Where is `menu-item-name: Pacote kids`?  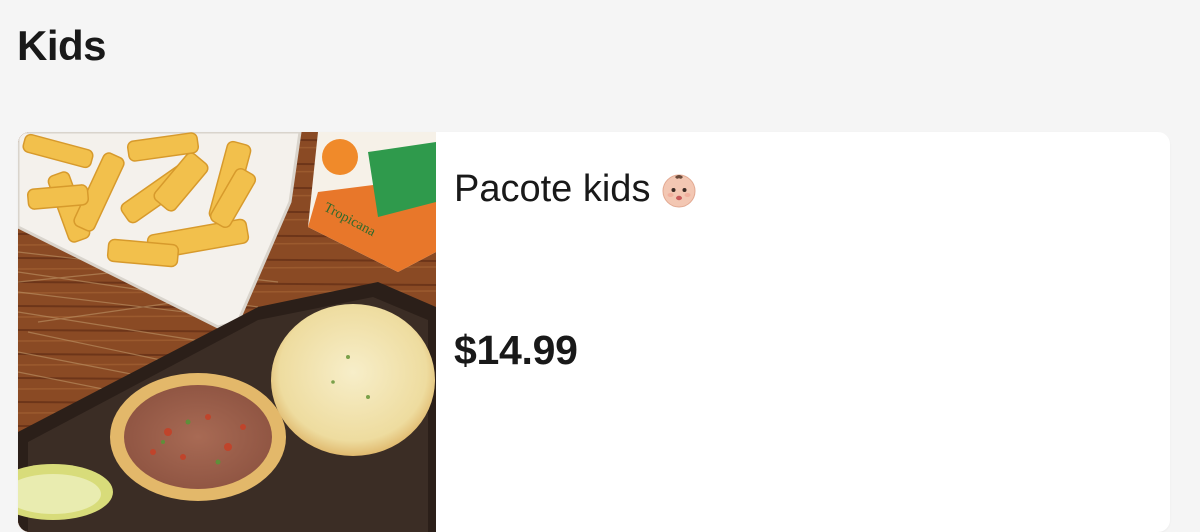 menu-item-name: Pacote kids is located at coordinates (552, 189).